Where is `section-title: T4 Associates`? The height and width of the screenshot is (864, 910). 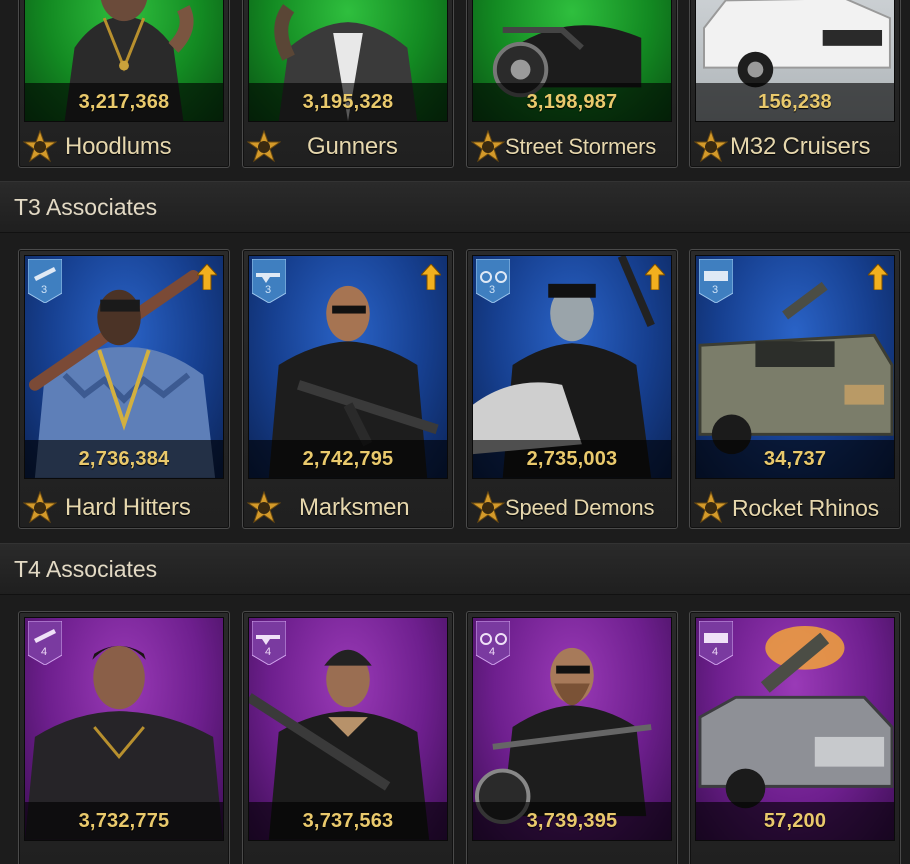 section-title: T4 Associates is located at coordinates (86, 569).